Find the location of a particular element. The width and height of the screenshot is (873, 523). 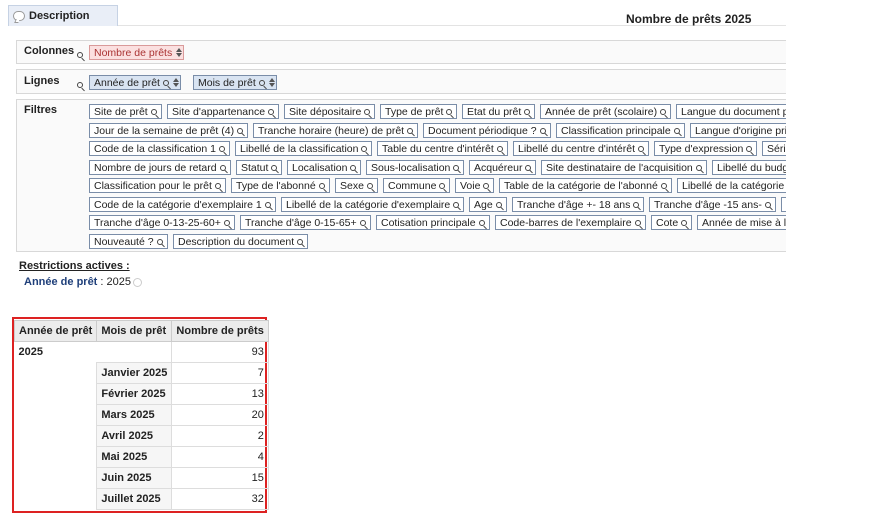

filter-chip: Libellé de la catégorie d'exemplaire is located at coordinates (373, 204).